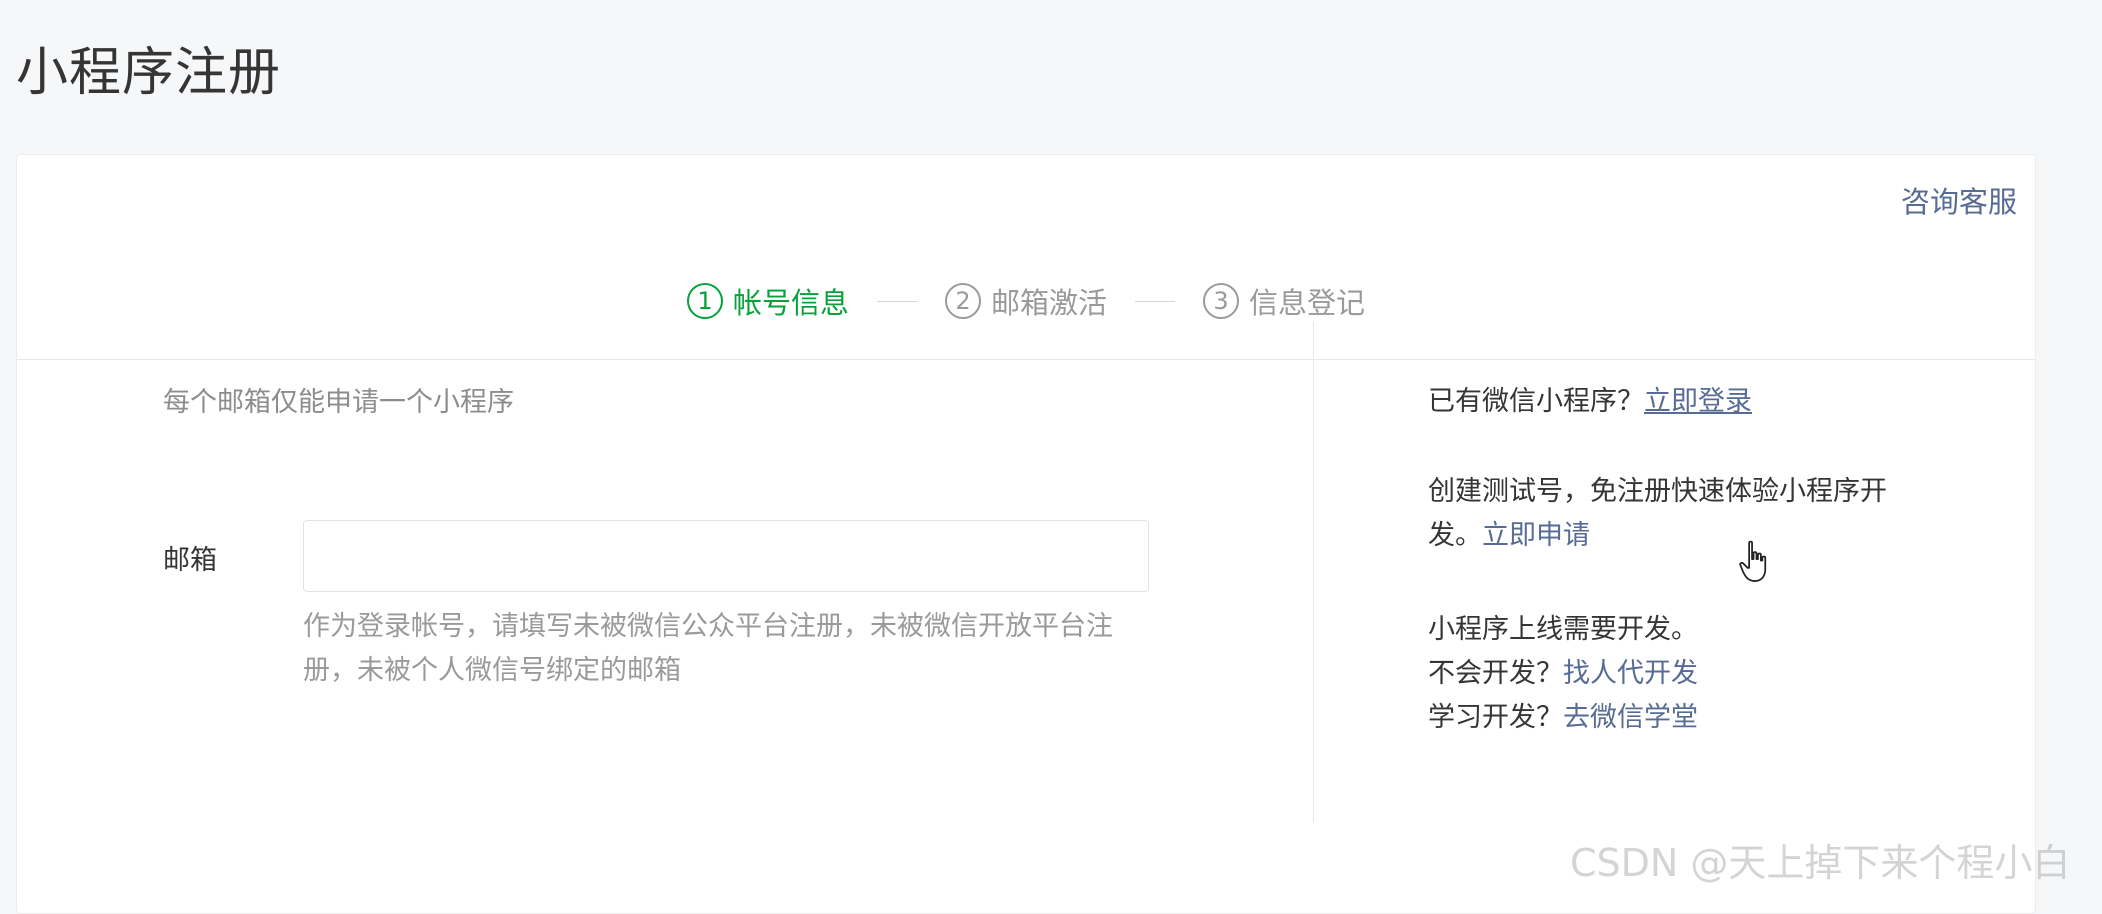 Image resolution: width=2102 pixels, height=914 pixels. Describe the element at coordinates (1536, 401) in the screenshot. I see `login-prefix: 已有微信小程序？` at that location.